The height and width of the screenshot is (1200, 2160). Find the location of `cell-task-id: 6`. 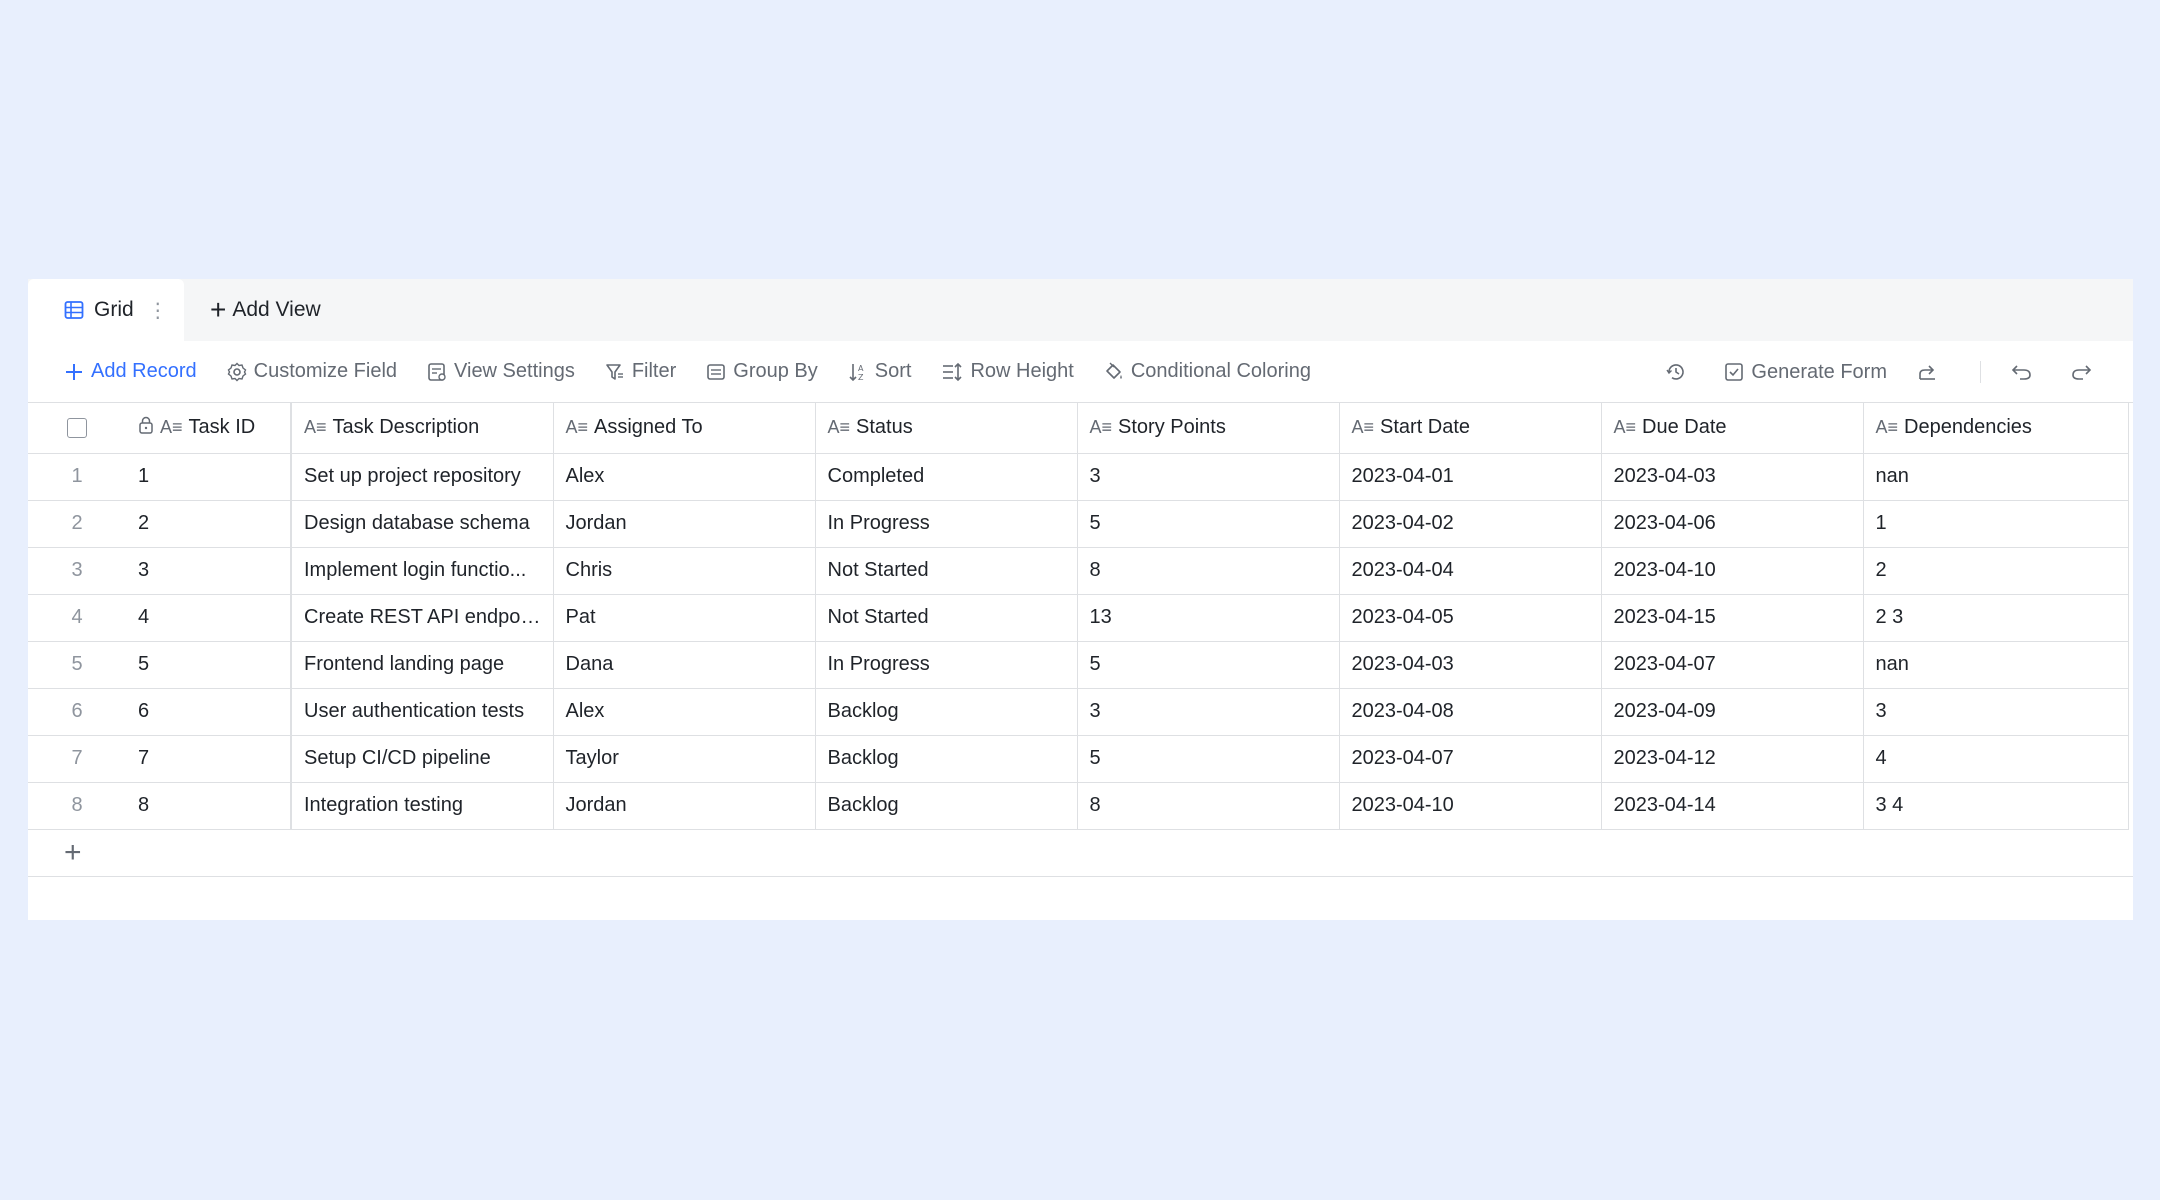

cell-task-id: 6 is located at coordinates (209, 712).